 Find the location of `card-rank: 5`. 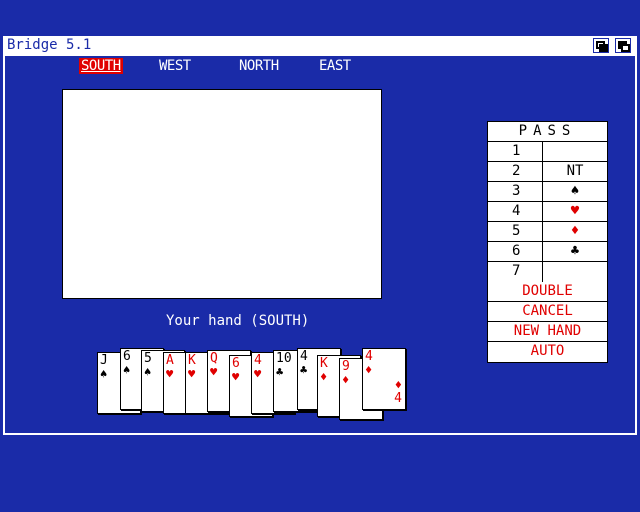

card-rank: 5 is located at coordinates (148, 358).